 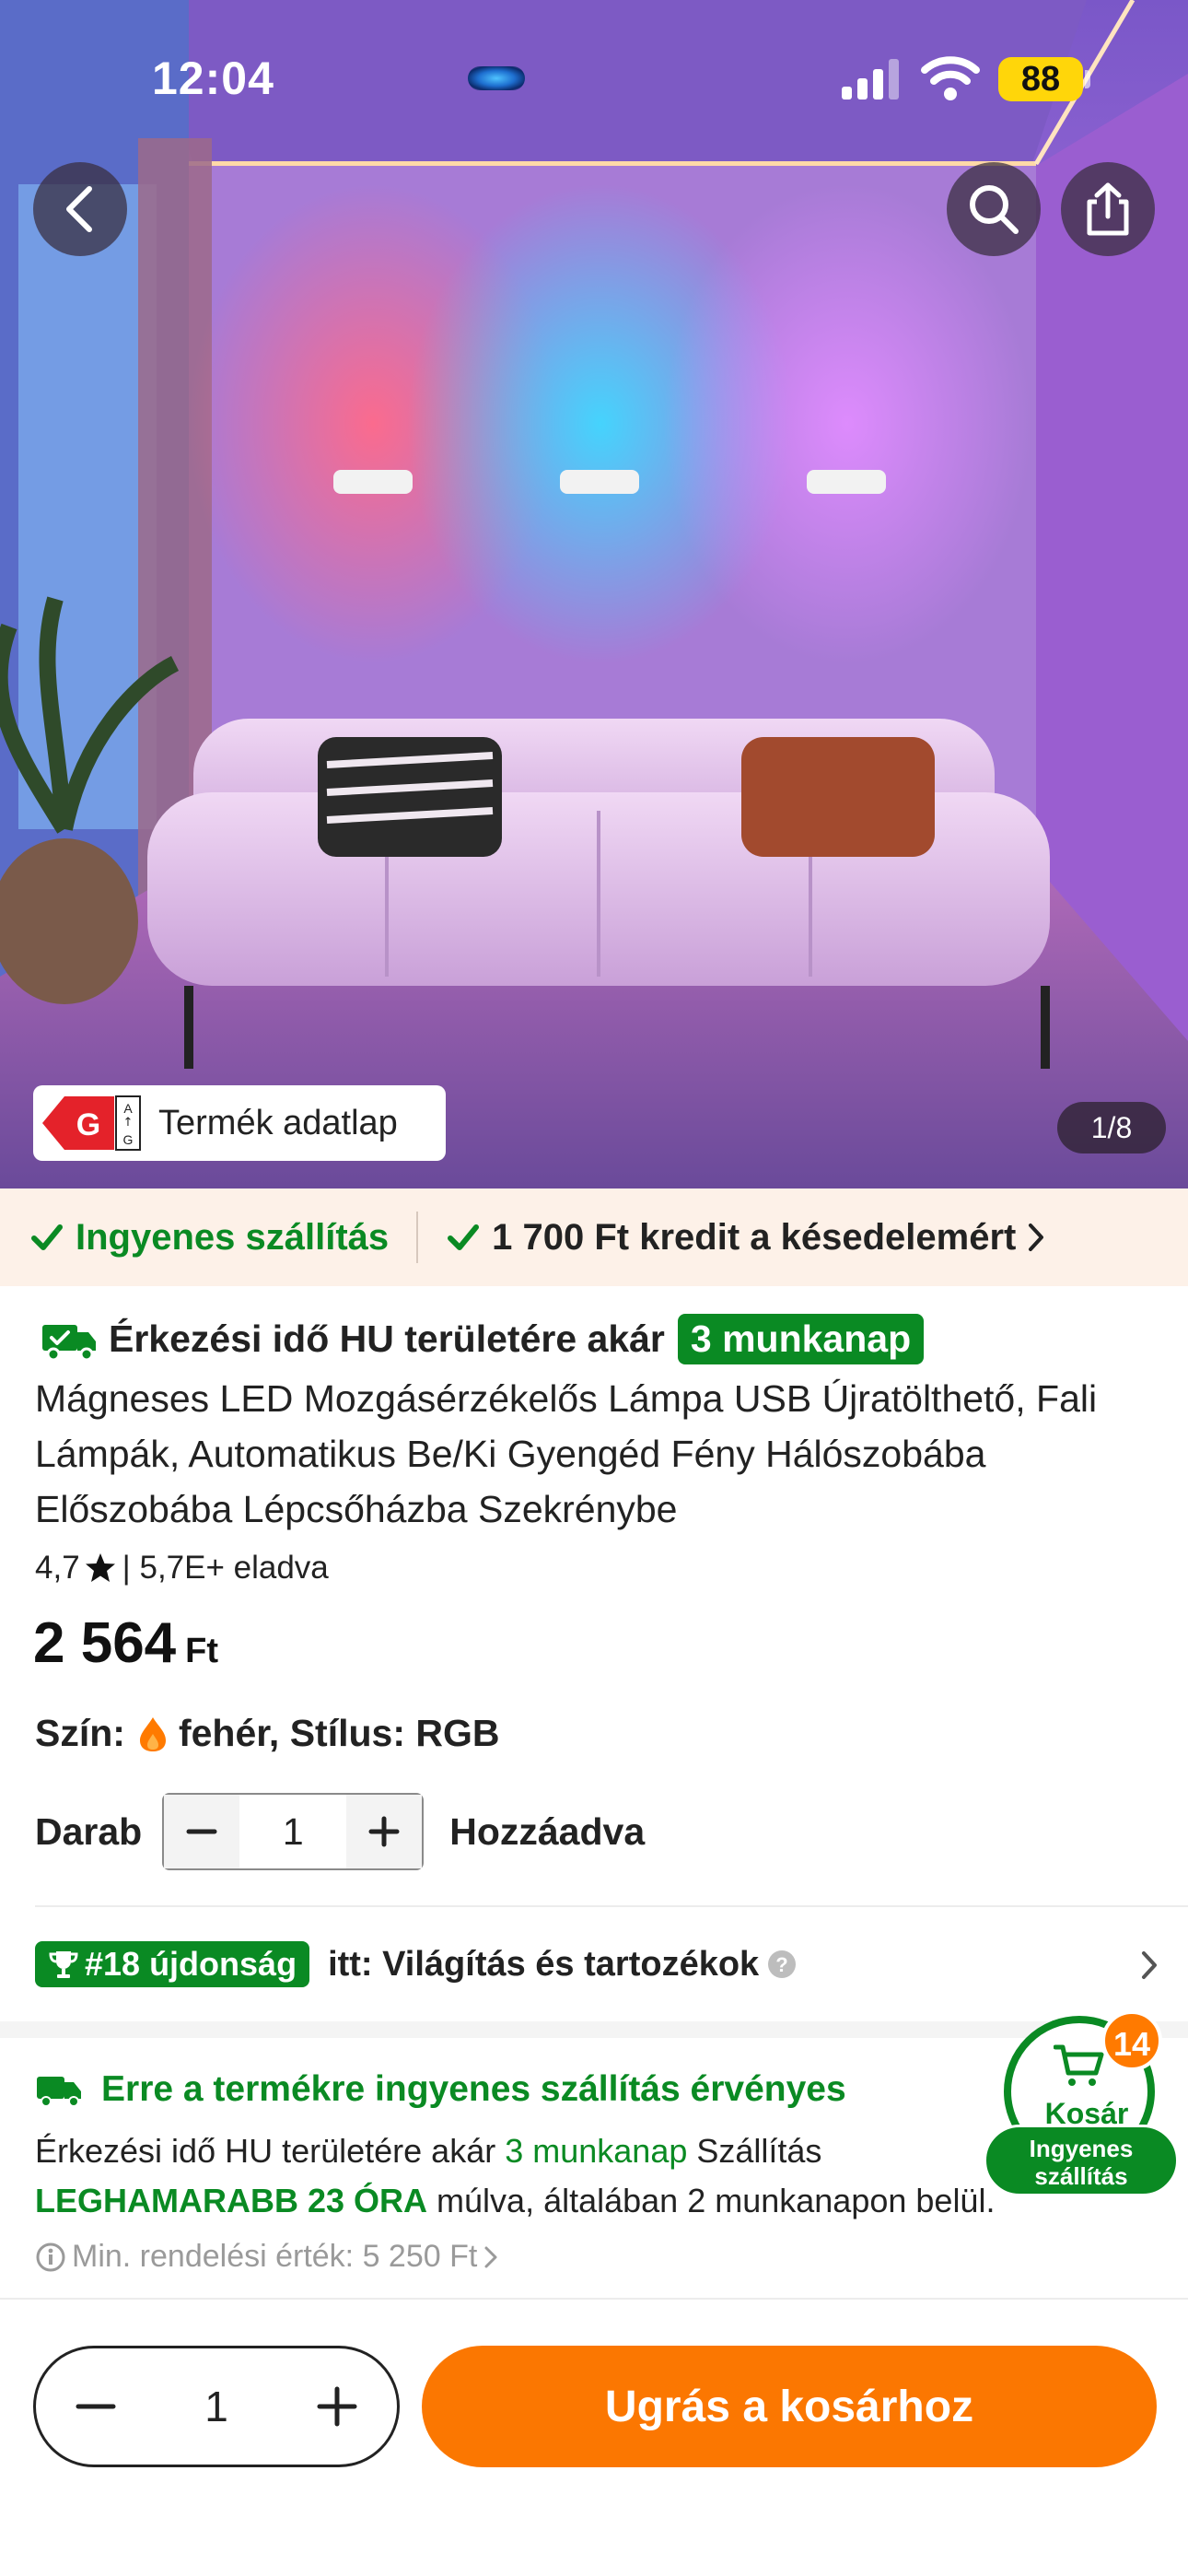 I want to click on ranking-badge: #18 újdonság, so click(x=172, y=1964).